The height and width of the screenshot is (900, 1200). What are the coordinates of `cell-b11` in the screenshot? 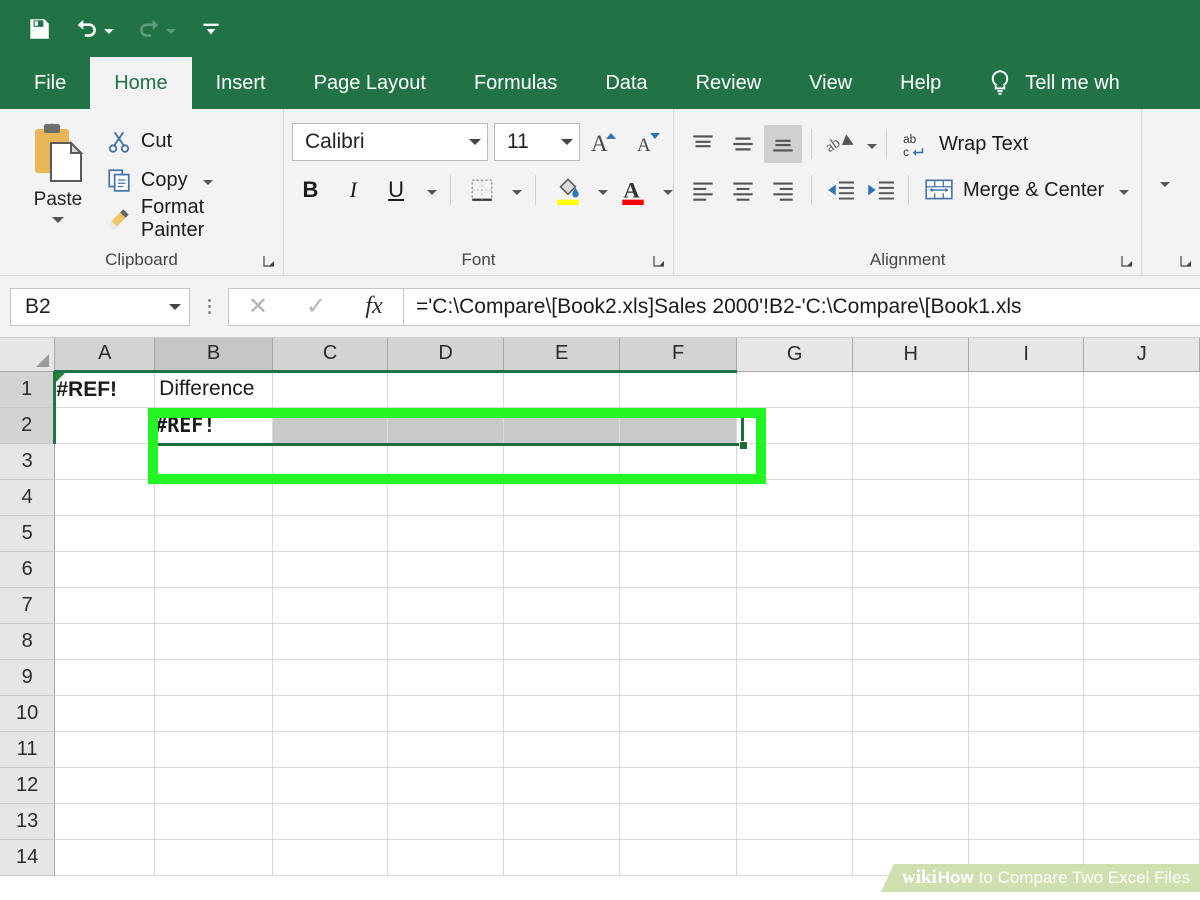 It's located at (213, 749).